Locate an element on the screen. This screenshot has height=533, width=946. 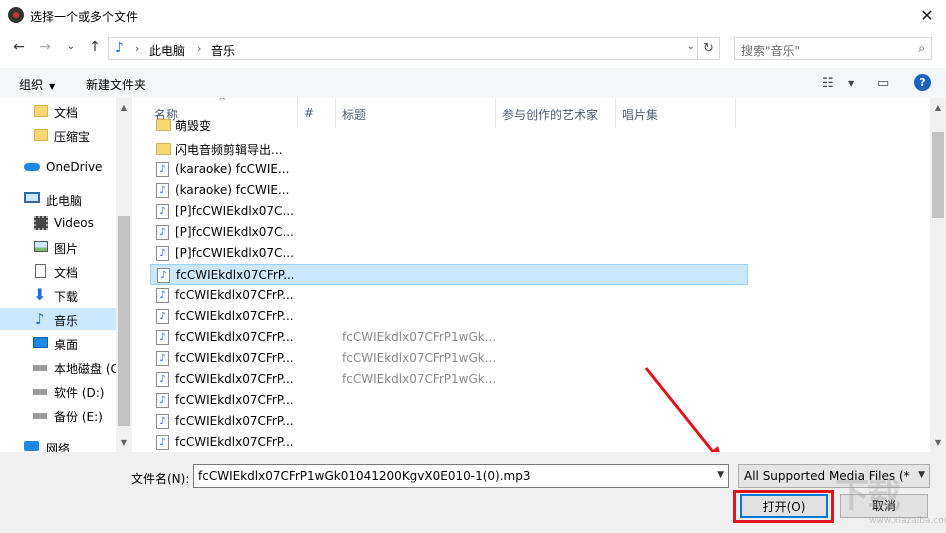
download-icon: ⬇ is located at coordinates (40, 294).